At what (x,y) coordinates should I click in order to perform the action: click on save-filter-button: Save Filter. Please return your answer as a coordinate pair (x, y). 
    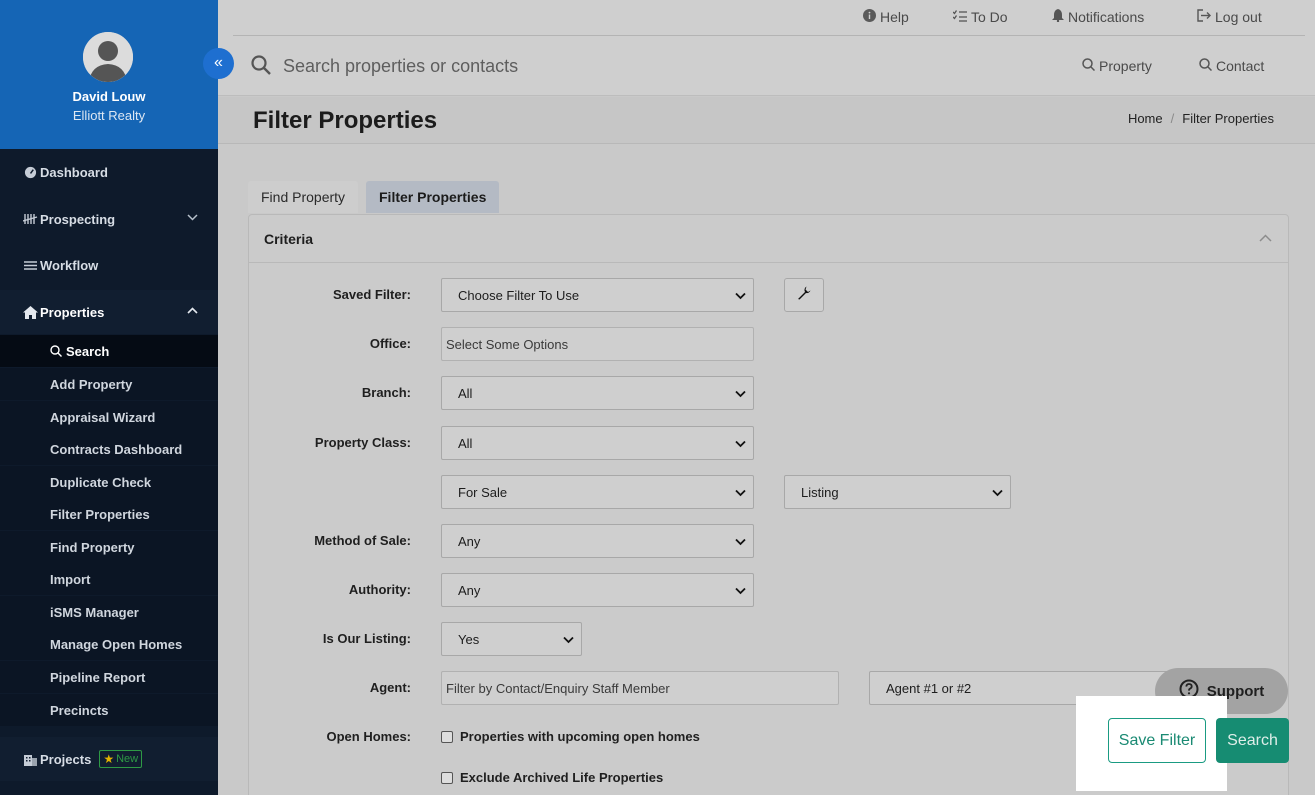
    Looking at the image, I should click on (1157, 740).